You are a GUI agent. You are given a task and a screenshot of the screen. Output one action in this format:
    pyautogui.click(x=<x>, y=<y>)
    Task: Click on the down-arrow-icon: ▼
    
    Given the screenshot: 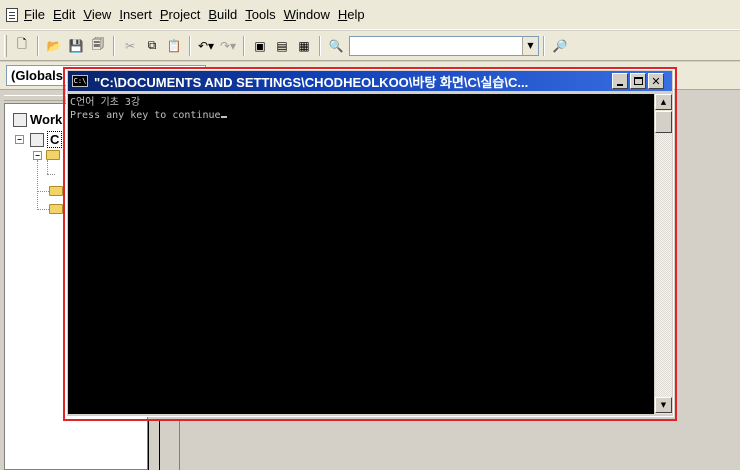 What is the action you would take?
    pyautogui.click(x=663, y=405)
    